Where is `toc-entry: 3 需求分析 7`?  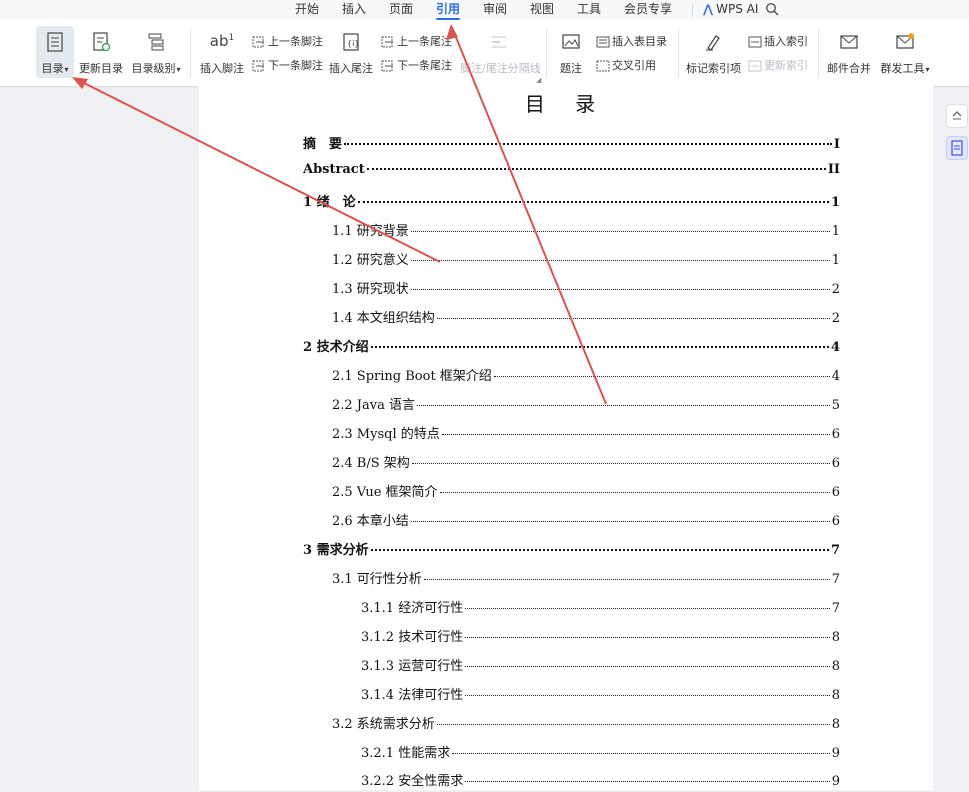
toc-entry: 3 需求分析 7 is located at coordinates (571, 550).